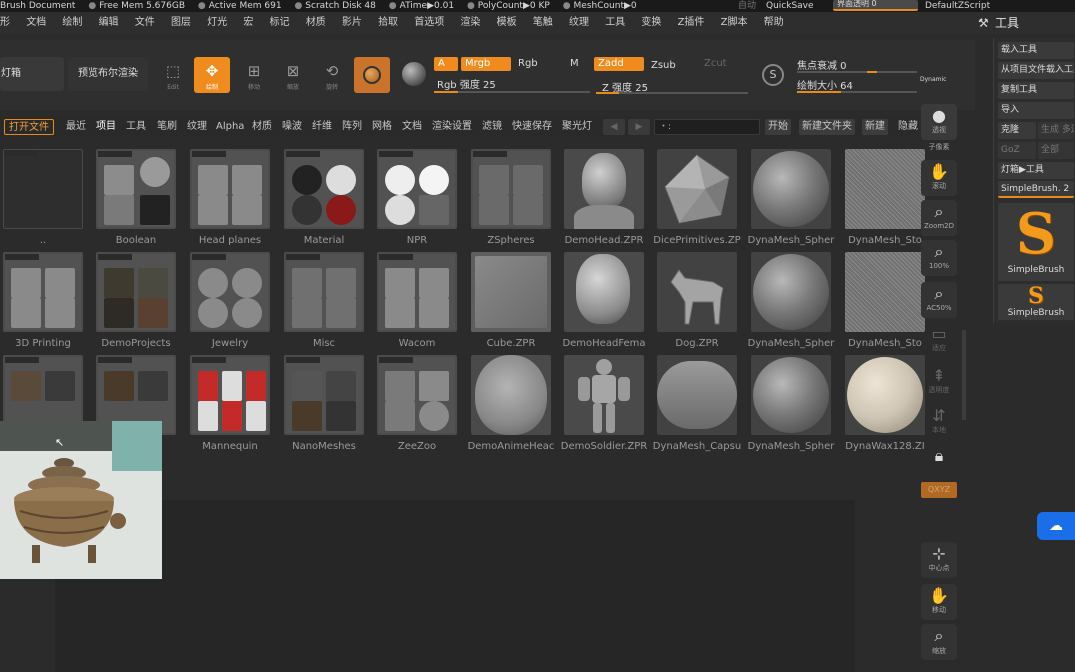  I want to click on folder-zeezoo-tile, so click(417, 395).